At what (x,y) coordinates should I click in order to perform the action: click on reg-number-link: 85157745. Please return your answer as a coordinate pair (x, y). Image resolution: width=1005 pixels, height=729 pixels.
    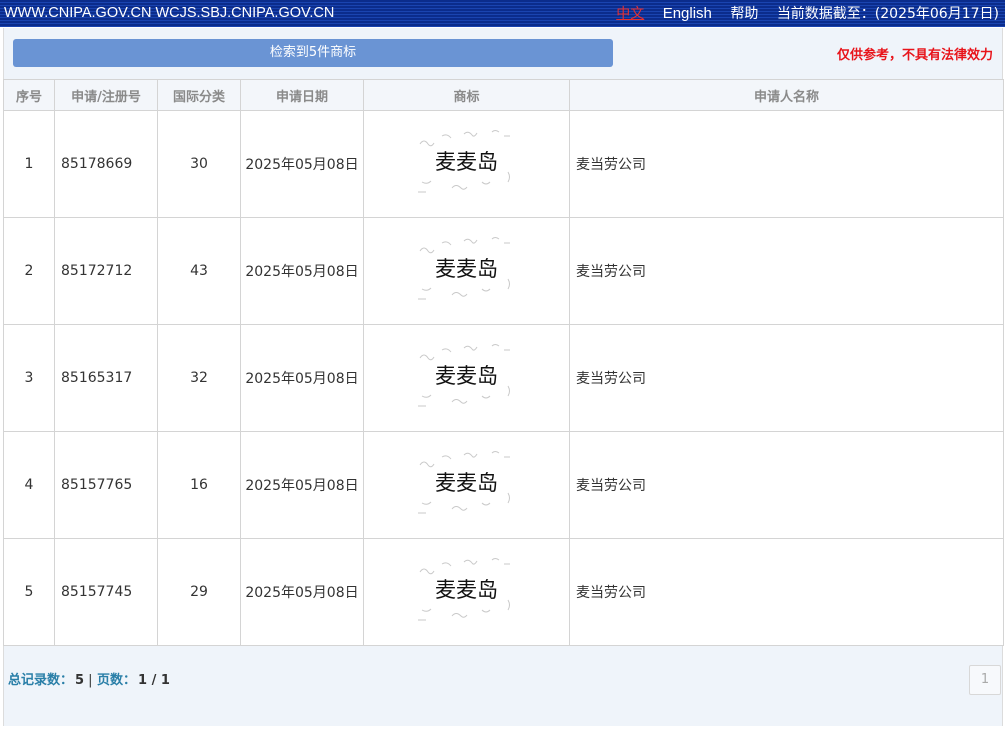
    Looking at the image, I should click on (106, 592).